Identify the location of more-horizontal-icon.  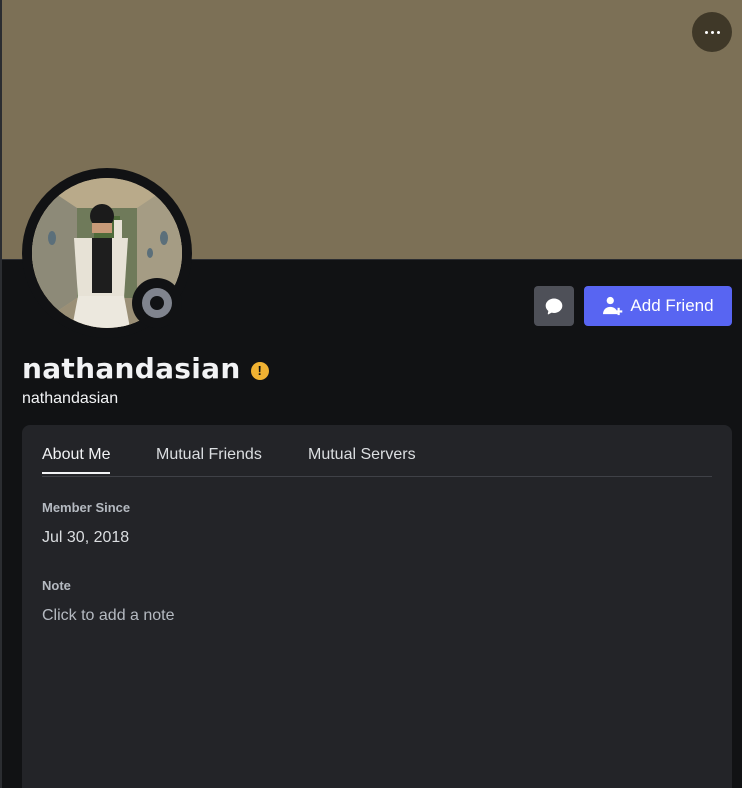
(712, 32).